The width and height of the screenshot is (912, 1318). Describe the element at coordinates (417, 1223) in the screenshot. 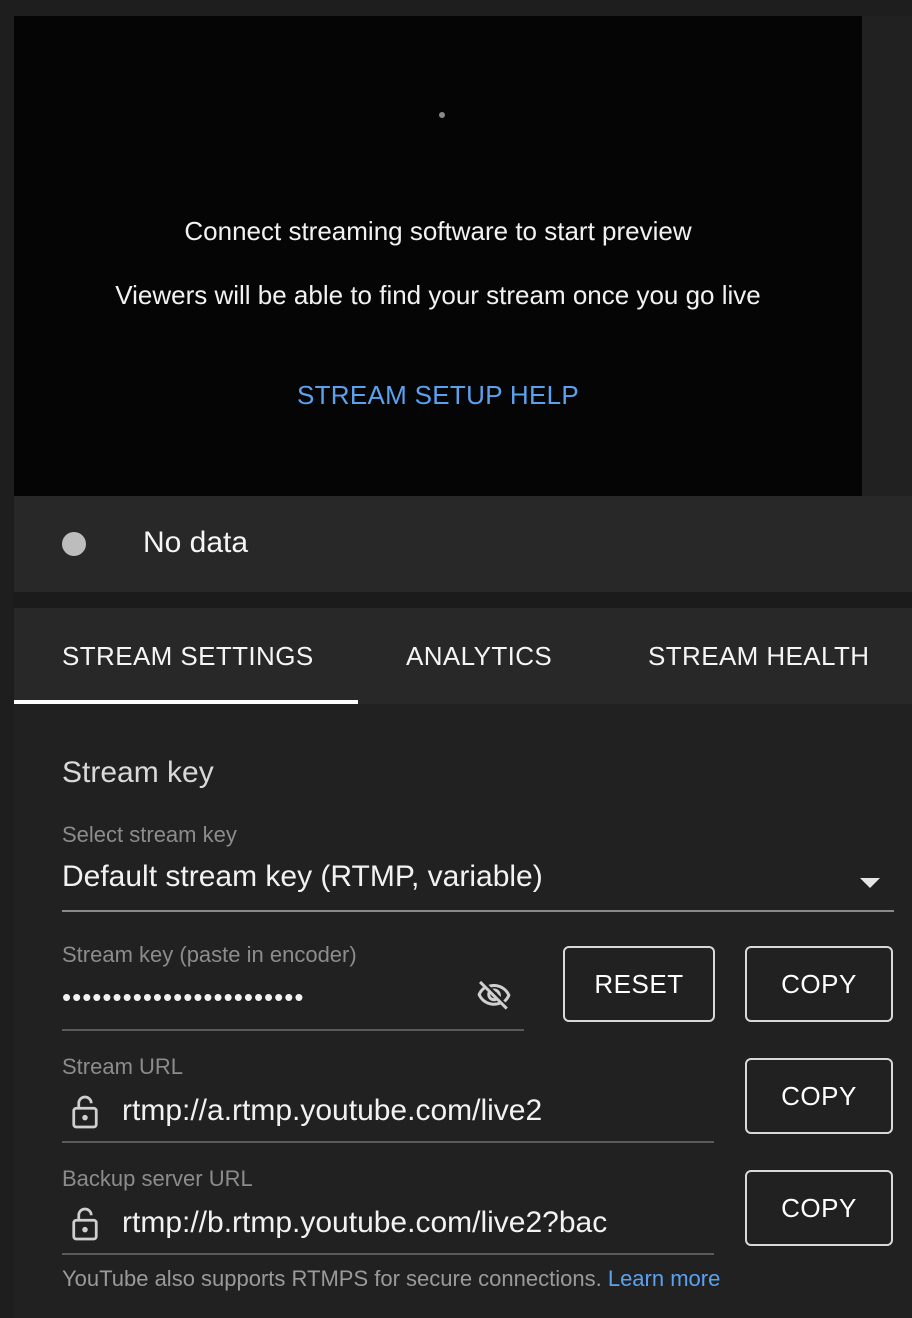

I see `backup-url-field: rtmp://b.rtmp.youtube.com/live2?bac` at that location.